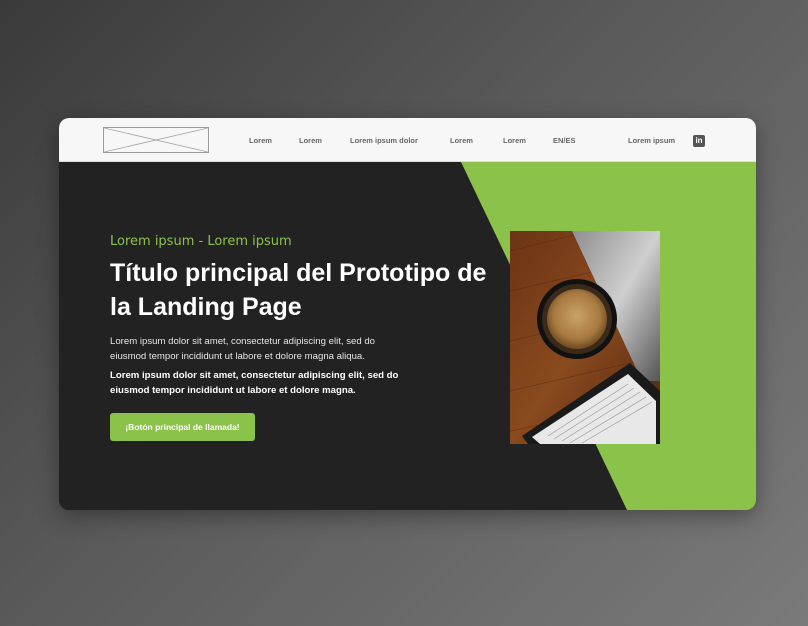 The width and height of the screenshot is (808, 626). What do you see at coordinates (201, 241) in the screenshot?
I see `hero-eyebrow: Lorem ipsum - Lorem ipsum` at bounding box center [201, 241].